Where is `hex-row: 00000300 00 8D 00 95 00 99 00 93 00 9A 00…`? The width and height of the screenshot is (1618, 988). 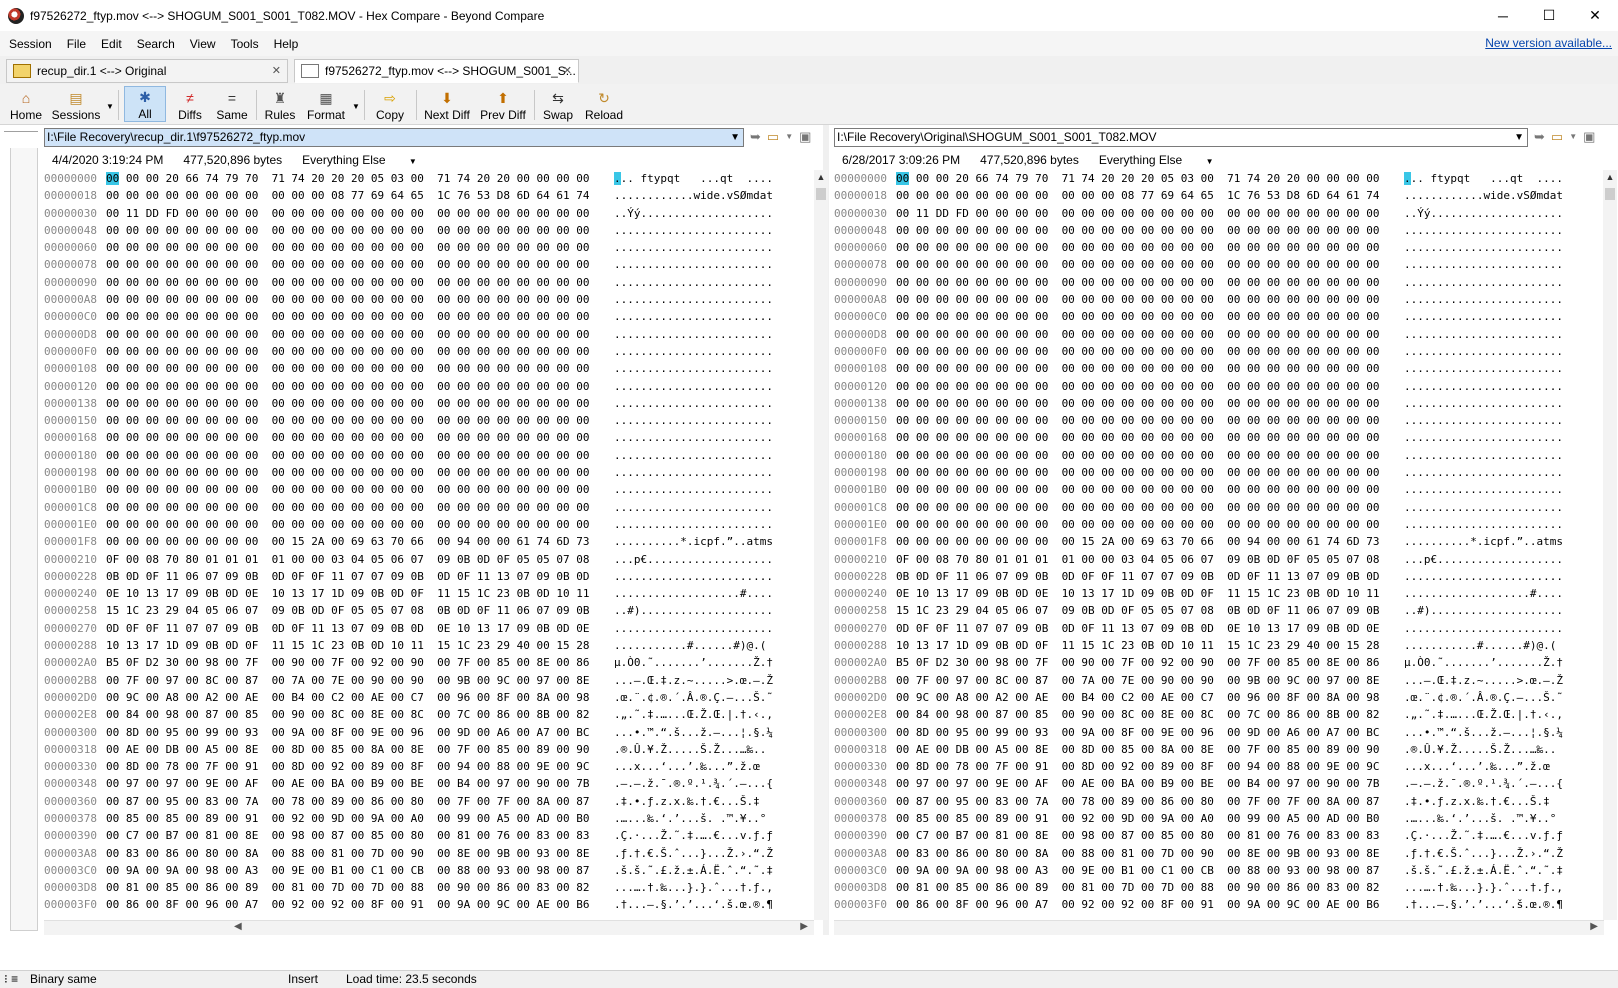 hex-row: 00000300 00 8D 00 95 00 99 00 93 00 9A 00… is located at coordinates (1219, 732).